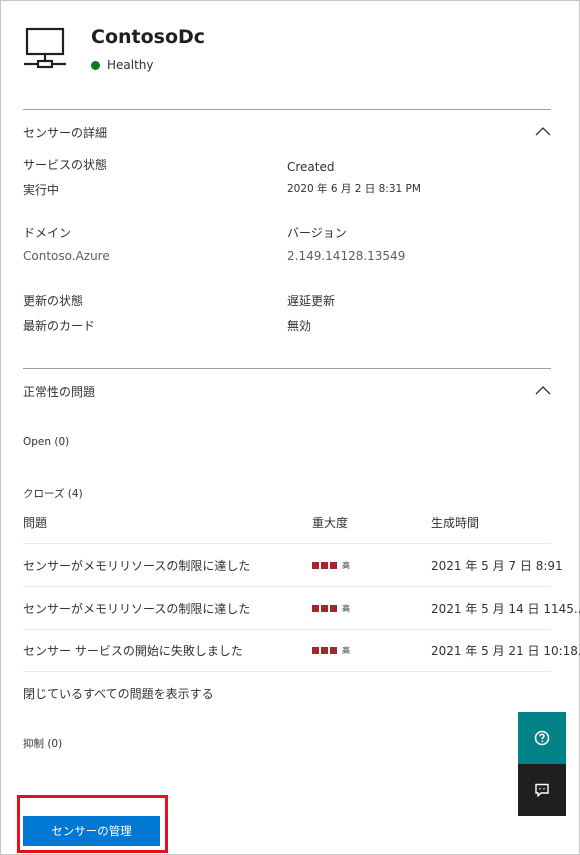  I want to click on health-status: Healthy, so click(122, 65).